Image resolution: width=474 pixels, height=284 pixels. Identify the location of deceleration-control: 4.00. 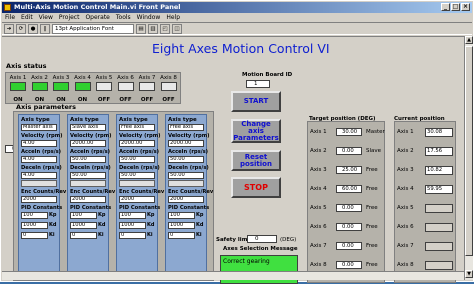
(39, 175).